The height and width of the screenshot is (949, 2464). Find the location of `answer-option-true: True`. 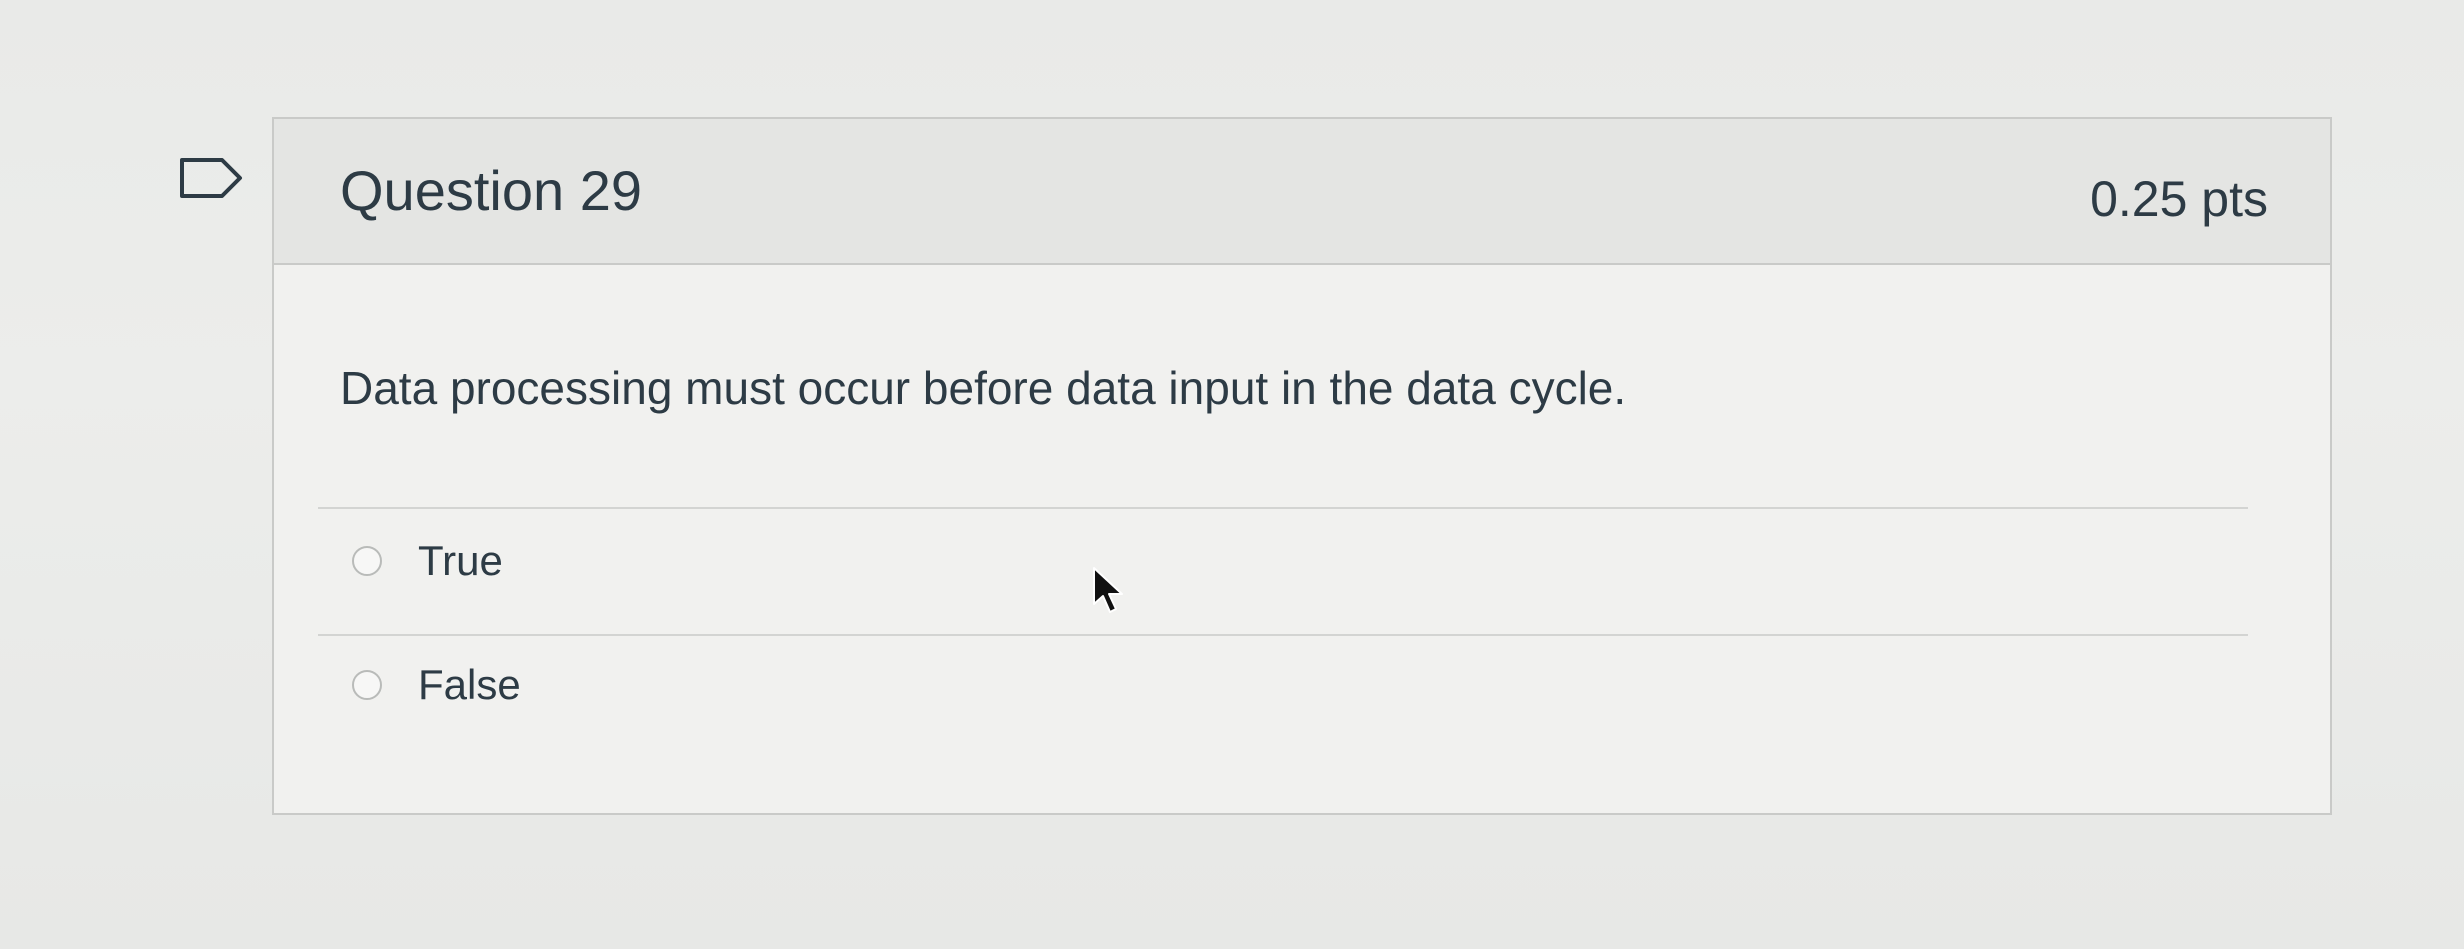

answer-option-true: True is located at coordinates (427, 561).